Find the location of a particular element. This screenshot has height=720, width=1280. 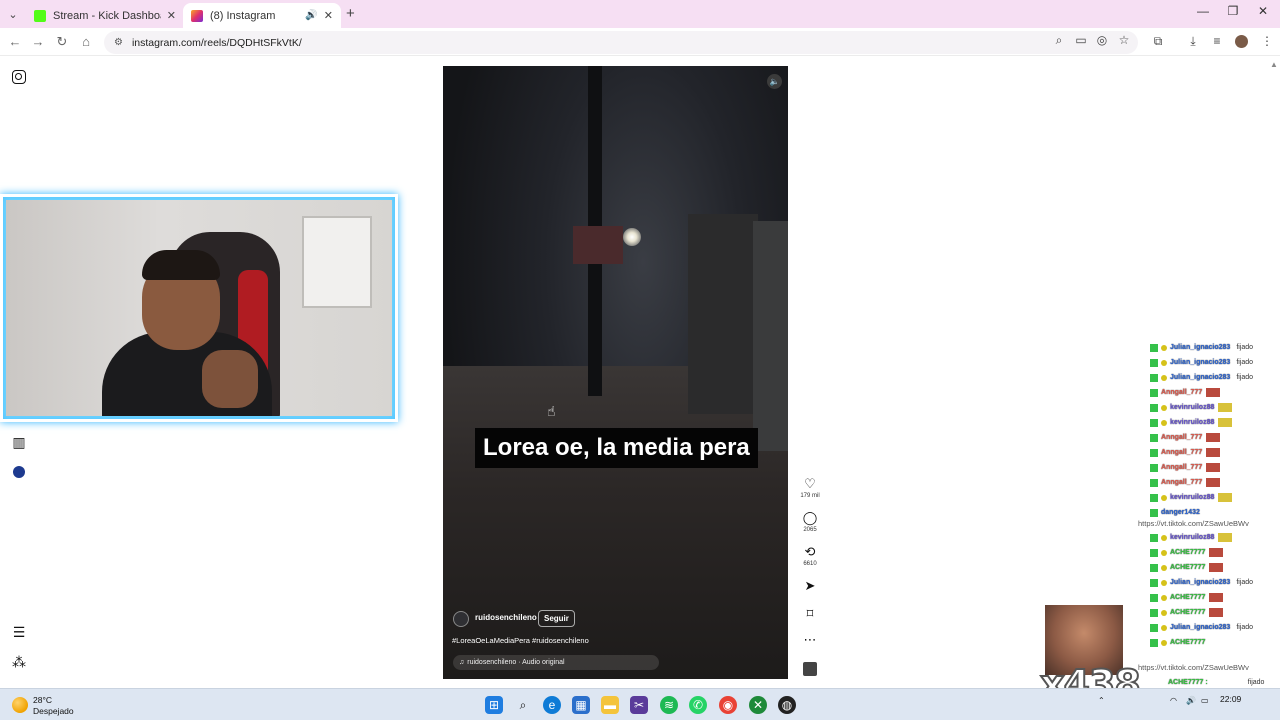

home-icon: ⌂ is located at coordinates (86, 41).